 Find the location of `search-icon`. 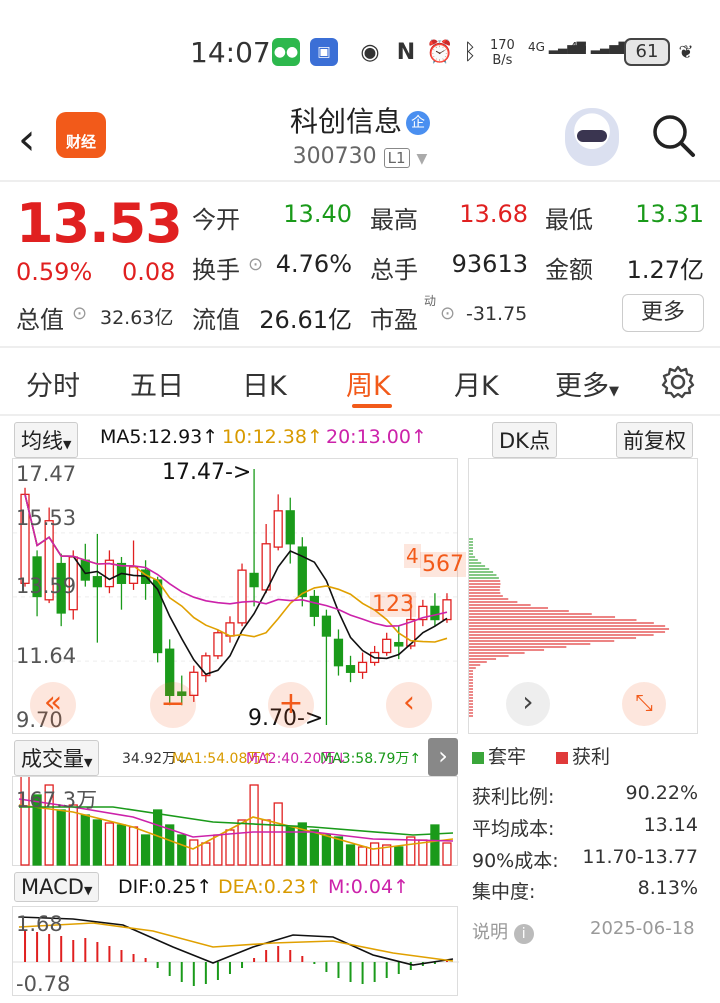

search-icon is located at coordinates (673, 135).